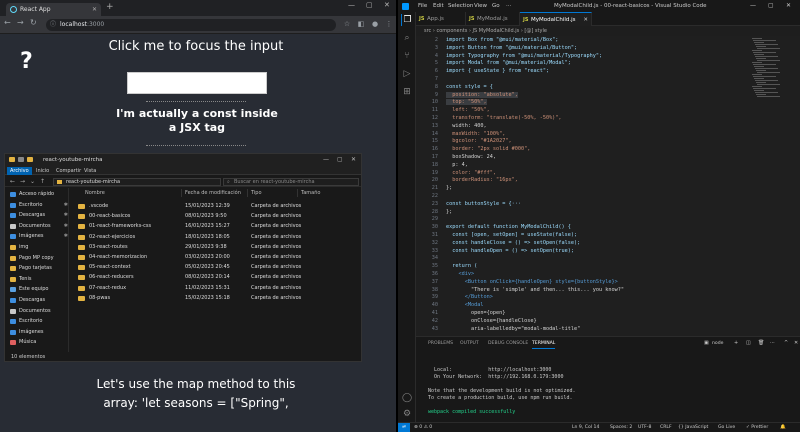 The height and width of the screenshot is (432, 800). Describe the element at coordinates (39, 332) in the screenshot. I see `nav-item: Imágenes` at that location.